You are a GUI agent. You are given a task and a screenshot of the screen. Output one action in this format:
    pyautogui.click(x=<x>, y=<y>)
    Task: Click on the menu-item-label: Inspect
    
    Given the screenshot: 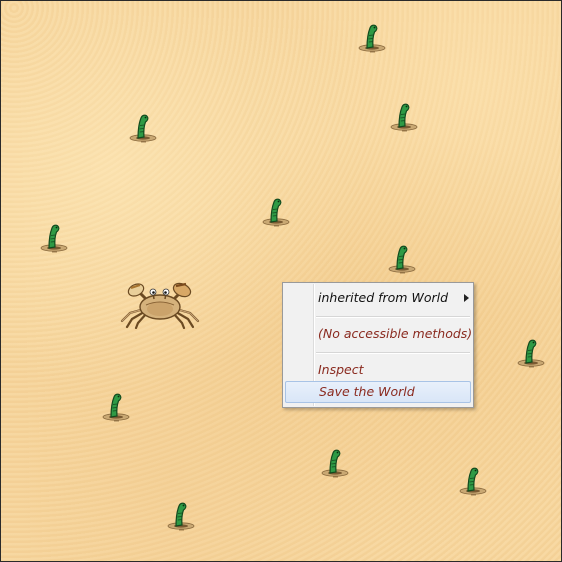 What is the action you would take?
    pyautogui.click(x=341, y=369)
    